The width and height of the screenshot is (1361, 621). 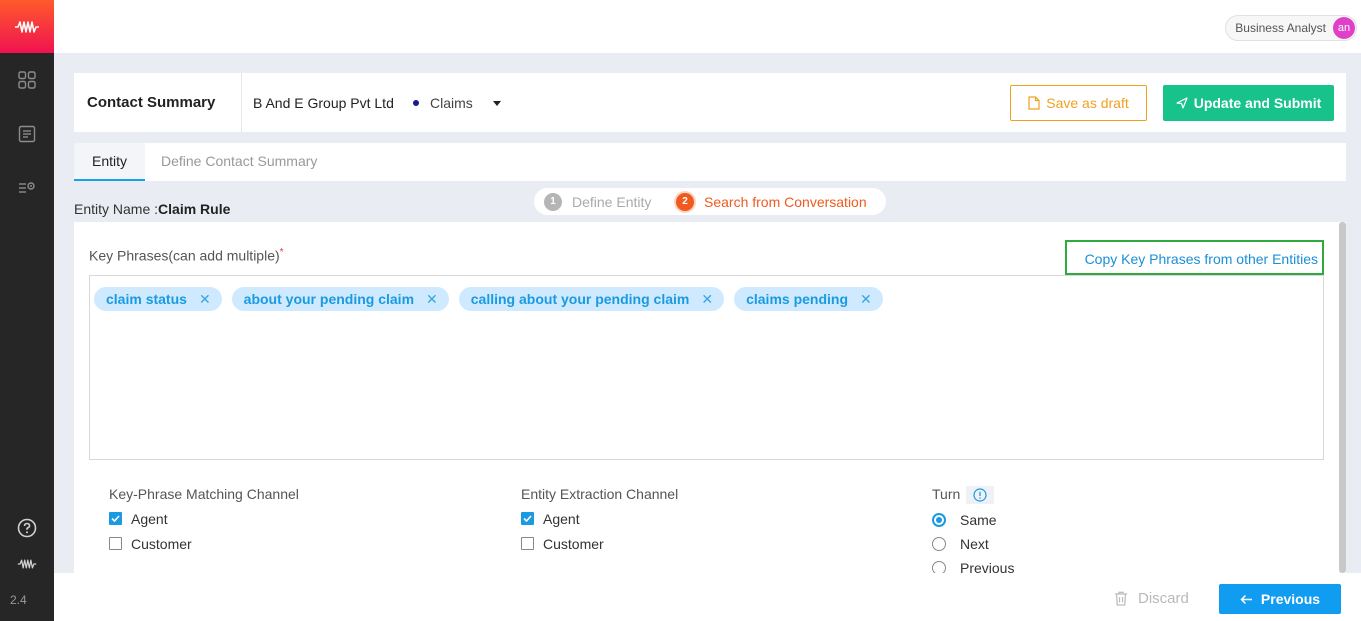 I want to click on matching-channel-title: Key-Phrase Matching Channel, so click(x=204, y=494).